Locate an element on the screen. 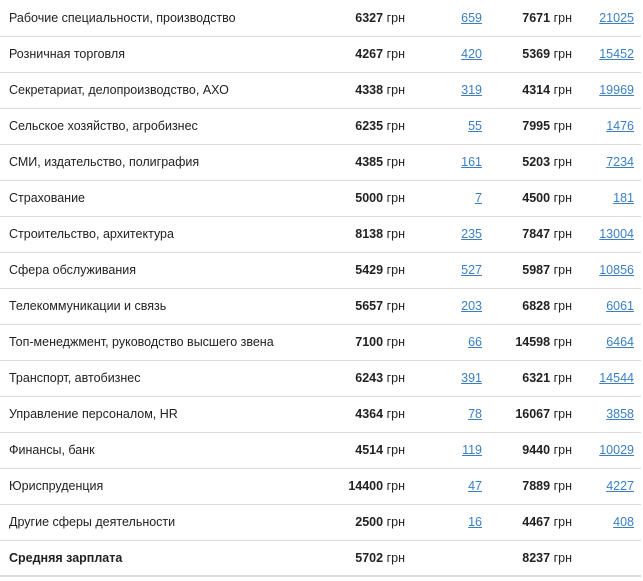 This screenshot has height=581, width=643. resume-count-link: 6061 is located at coordinates (620, 306).